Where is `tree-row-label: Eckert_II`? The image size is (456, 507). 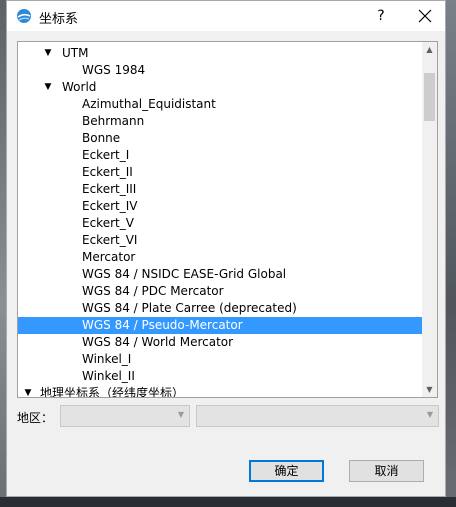
tree-row-label: Eckert_II is located at coordinates (107, 172).